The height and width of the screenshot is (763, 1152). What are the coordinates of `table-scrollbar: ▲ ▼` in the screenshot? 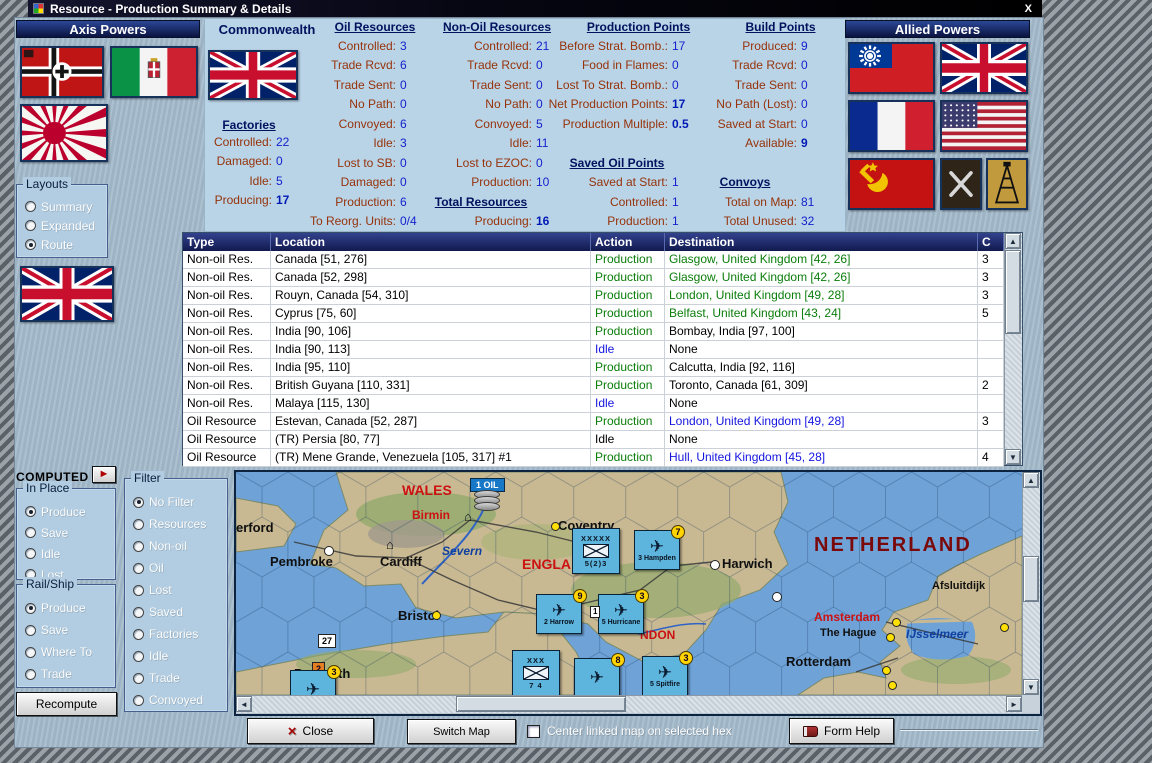 It's located at (1013, 349).